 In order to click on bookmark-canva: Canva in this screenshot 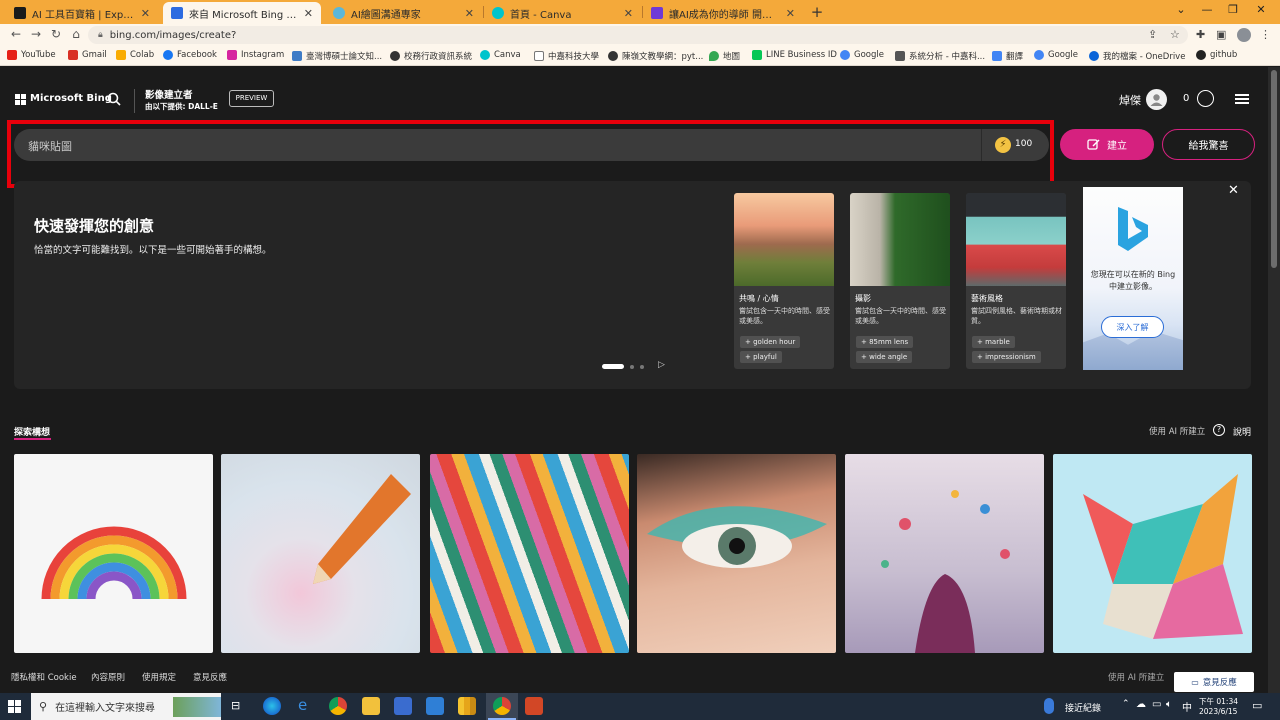, I will do `click(500, 55)`.